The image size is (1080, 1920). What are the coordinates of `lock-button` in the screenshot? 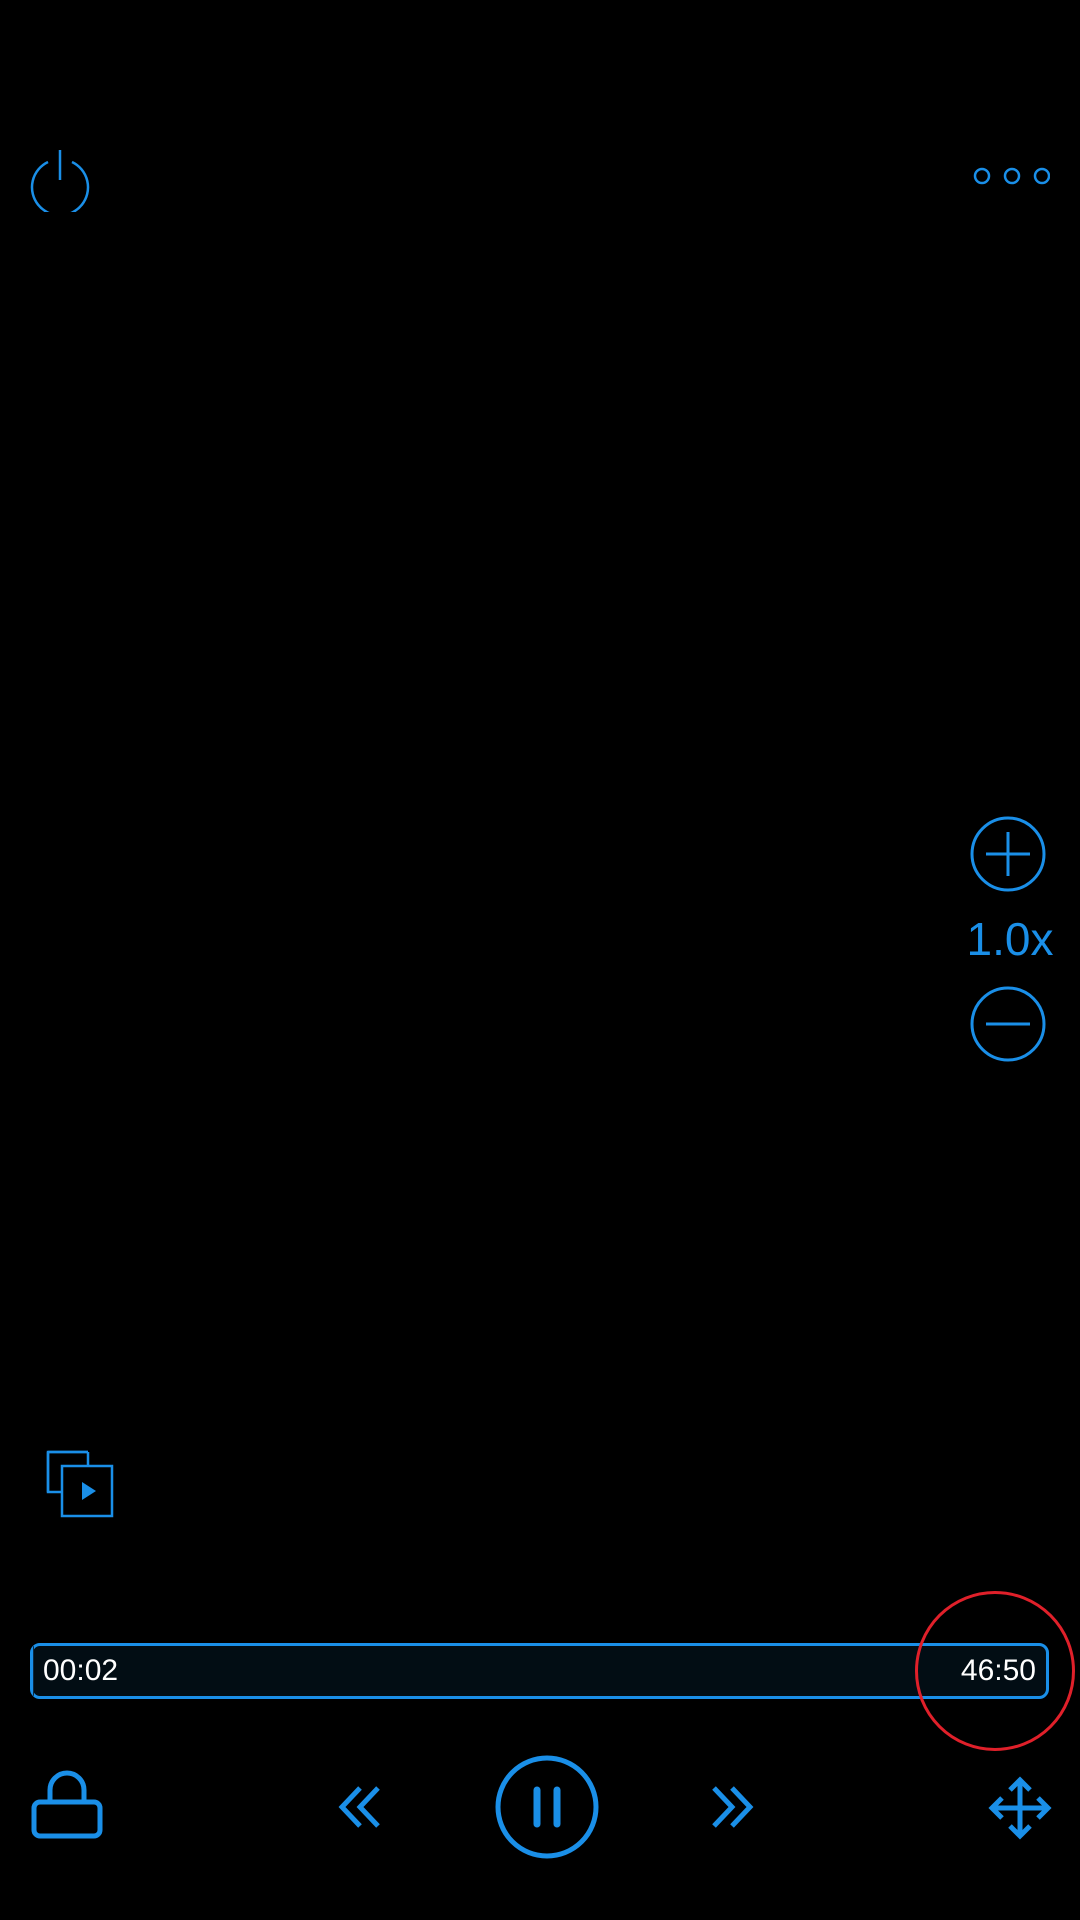 It's located at (67, 1805).